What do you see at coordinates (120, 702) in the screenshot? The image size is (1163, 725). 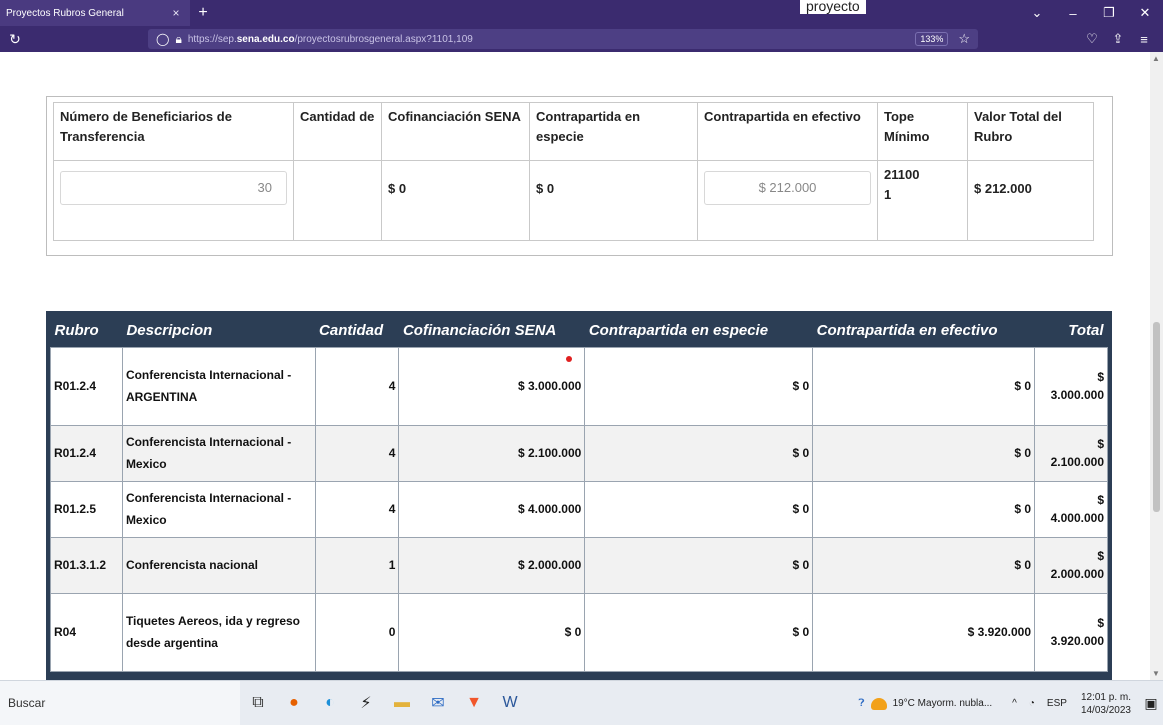 I see `taskbar-search: Buscar` at bounding box center [120, 702].